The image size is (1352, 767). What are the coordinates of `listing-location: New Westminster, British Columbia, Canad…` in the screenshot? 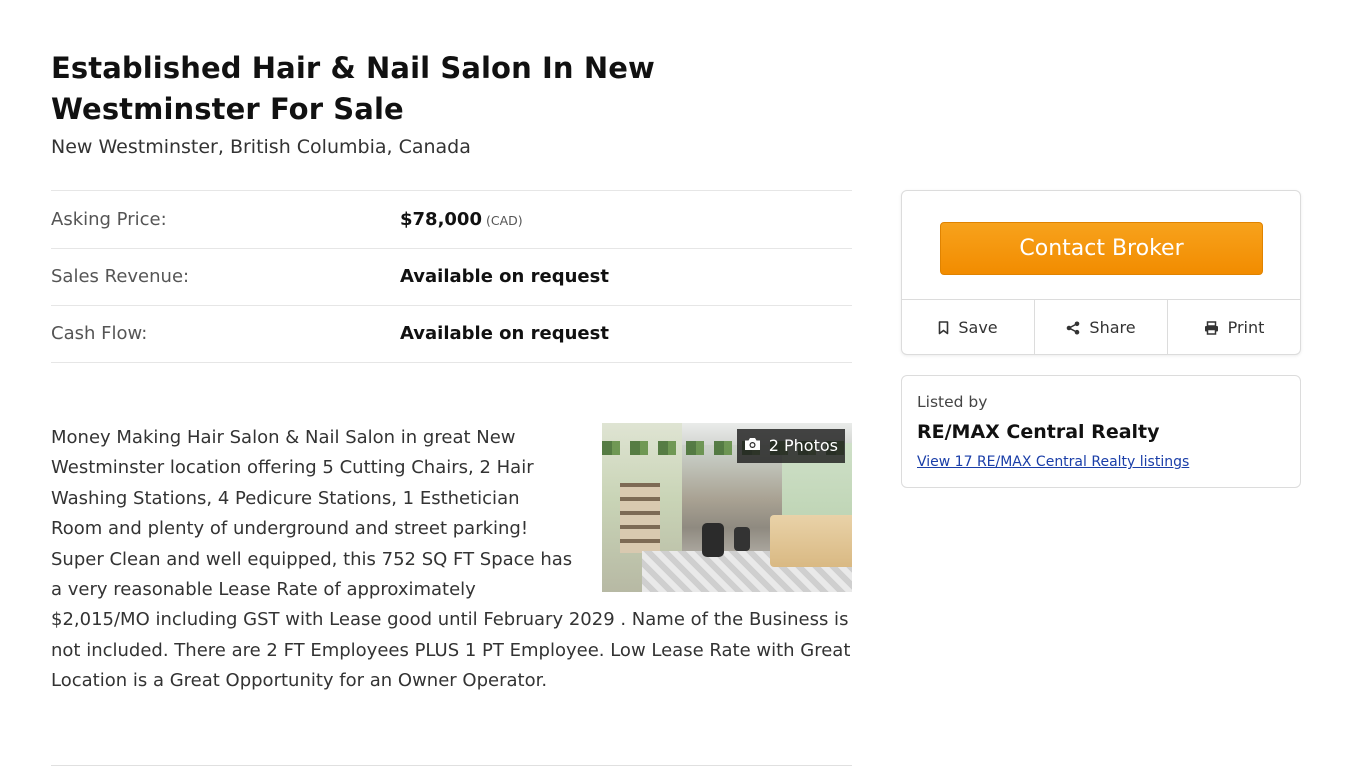 It's located at (261, 147).